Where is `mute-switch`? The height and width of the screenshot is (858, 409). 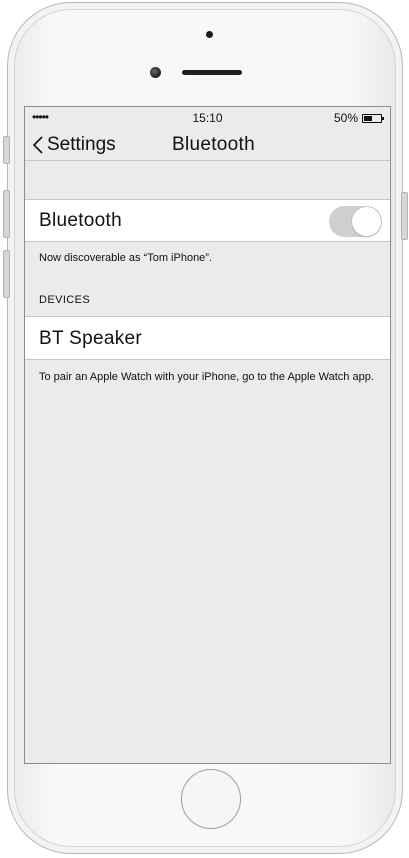
mute-switch is located at coordinates (6, 150).